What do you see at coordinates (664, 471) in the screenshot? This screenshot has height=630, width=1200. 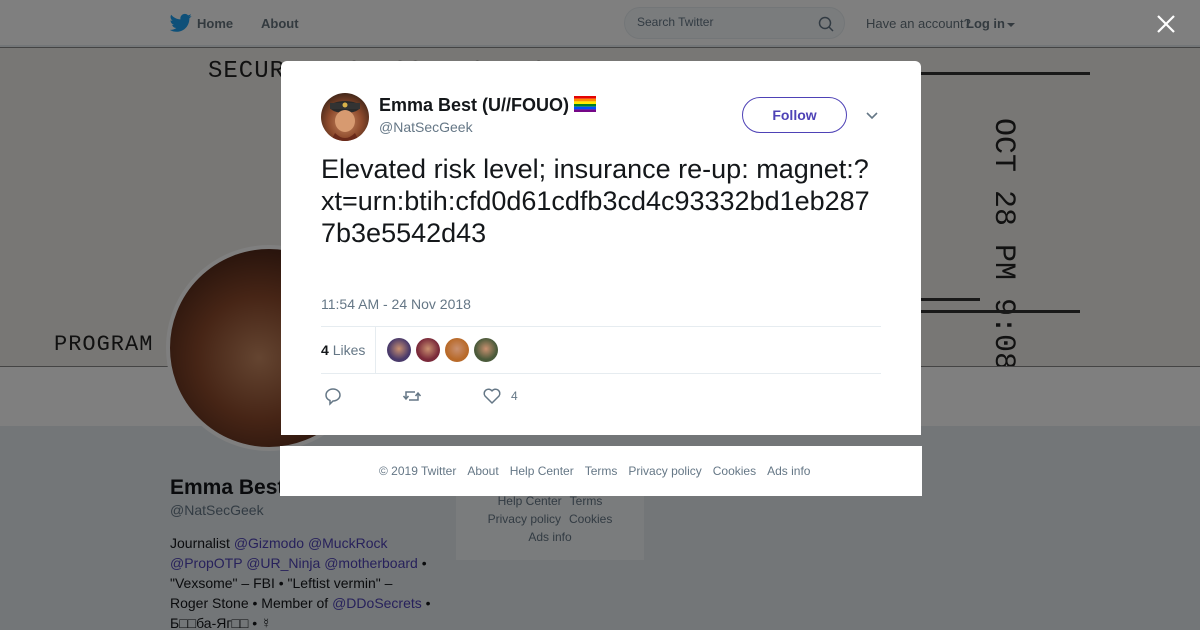 I see `footer-link: Privacy policy` at bounding box center [664, 471].